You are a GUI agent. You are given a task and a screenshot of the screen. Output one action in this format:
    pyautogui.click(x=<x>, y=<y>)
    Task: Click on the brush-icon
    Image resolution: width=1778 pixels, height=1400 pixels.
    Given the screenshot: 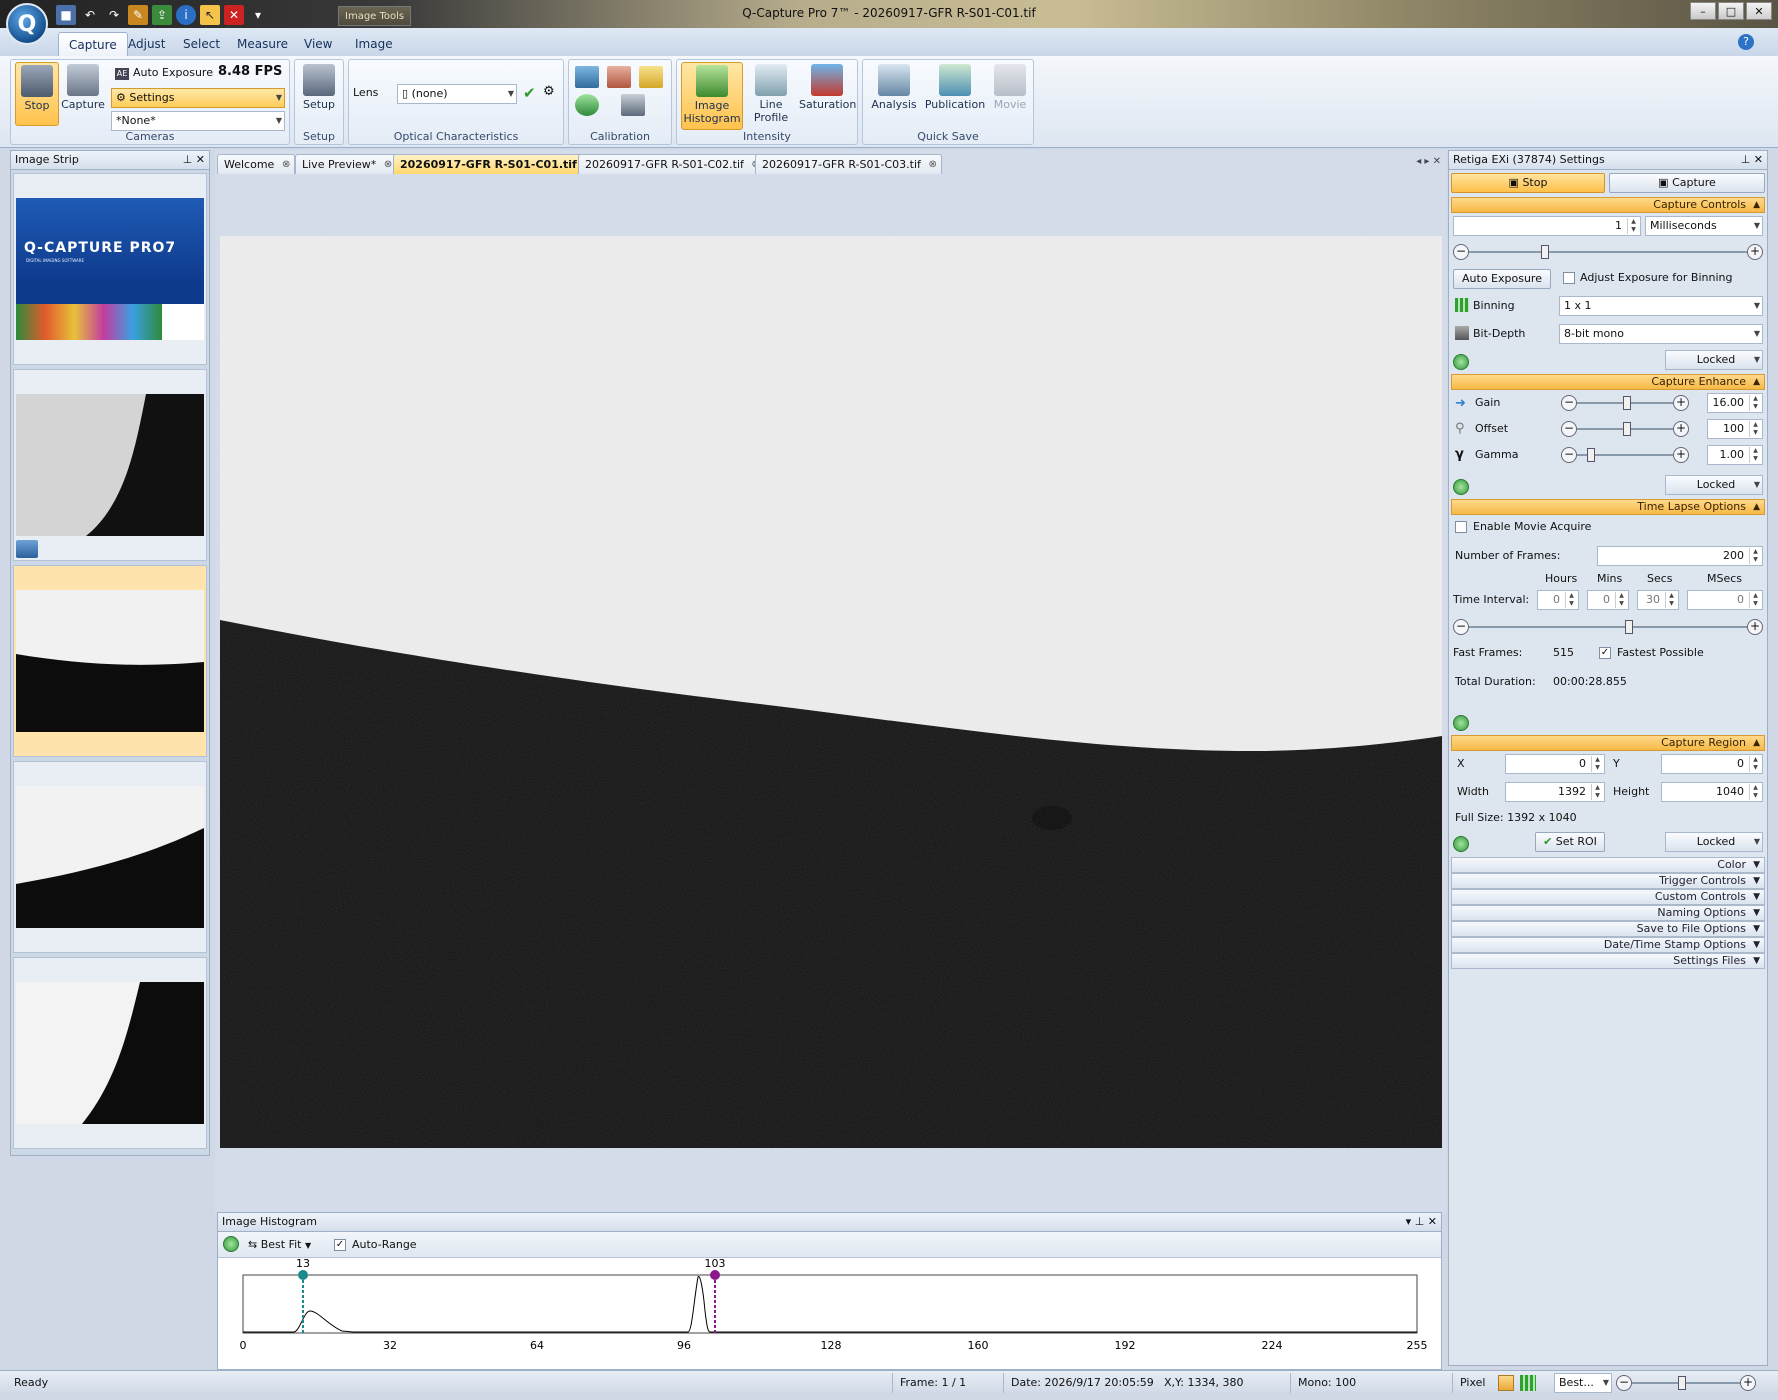 What is the action you would take?
    pyautogui.click(x=619, y=77)
    